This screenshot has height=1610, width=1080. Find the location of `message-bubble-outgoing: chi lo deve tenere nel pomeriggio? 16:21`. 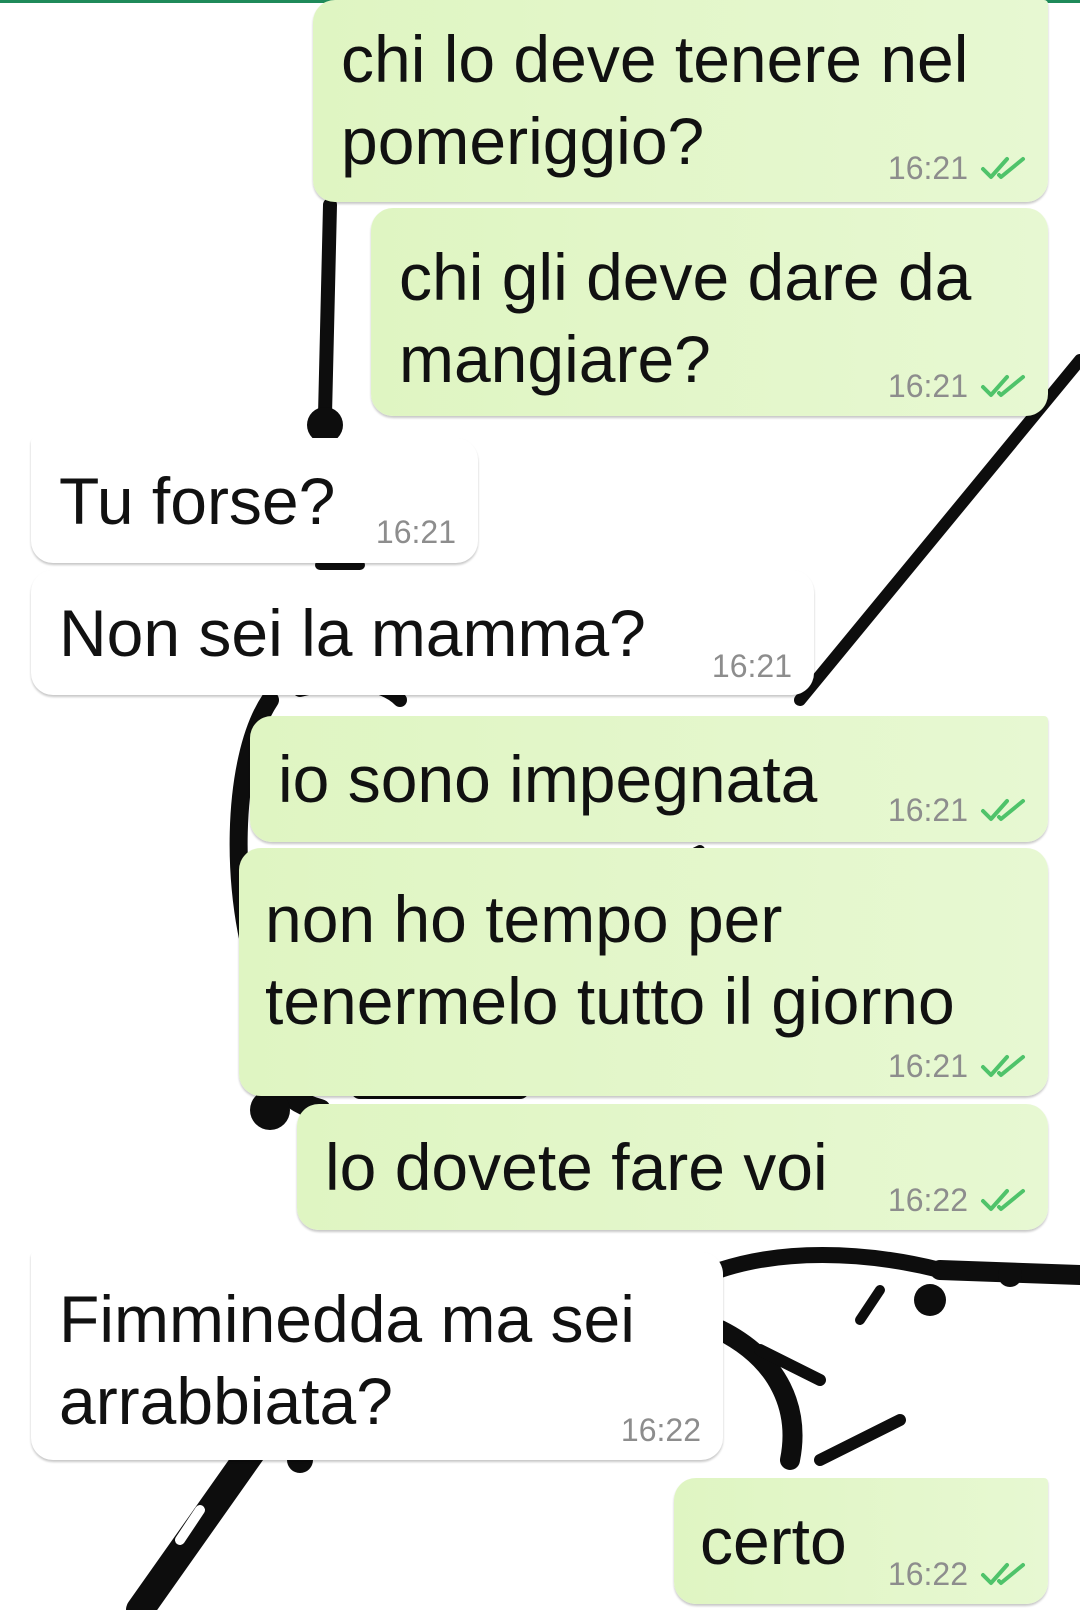

message-bubble-outgoing: chi lo deve tenere nel pomeriggio? 16:21 is located at coordinates (680, 101).